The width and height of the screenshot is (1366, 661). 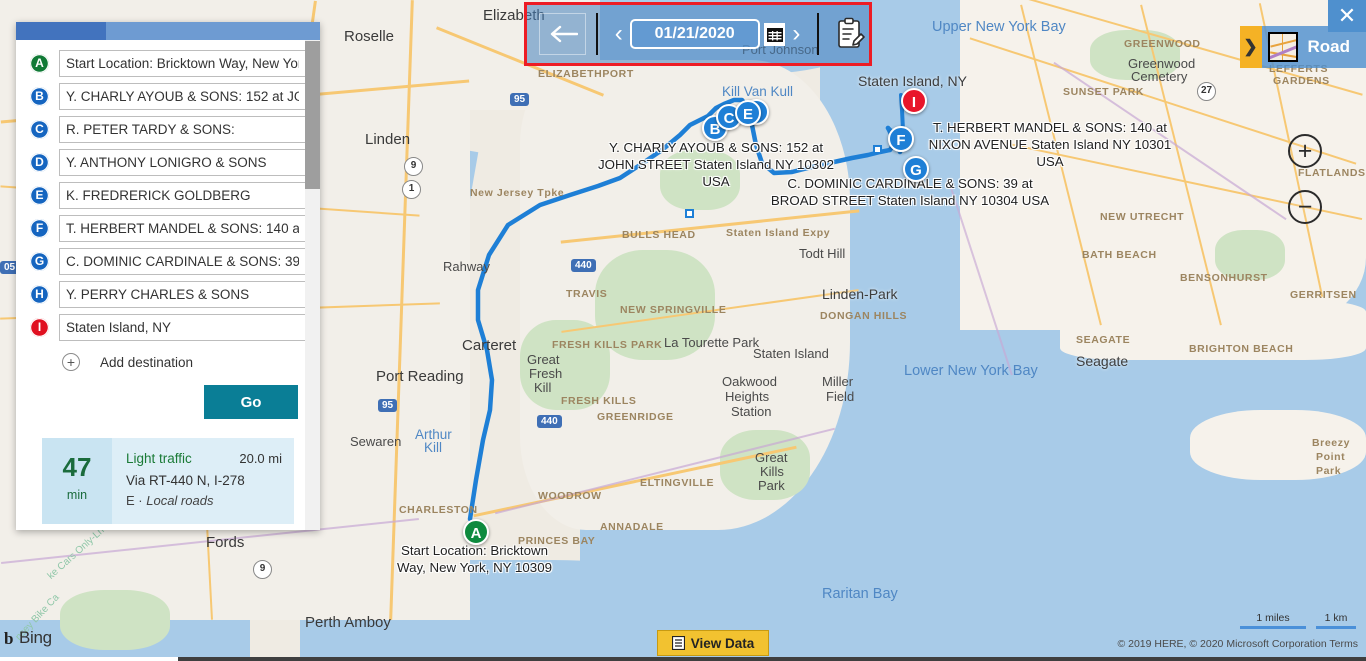 What do you see at coordinates (39, 228) in the screenshot?
I see `waypoint-badge-f: F` at bounding box center [39, 228].